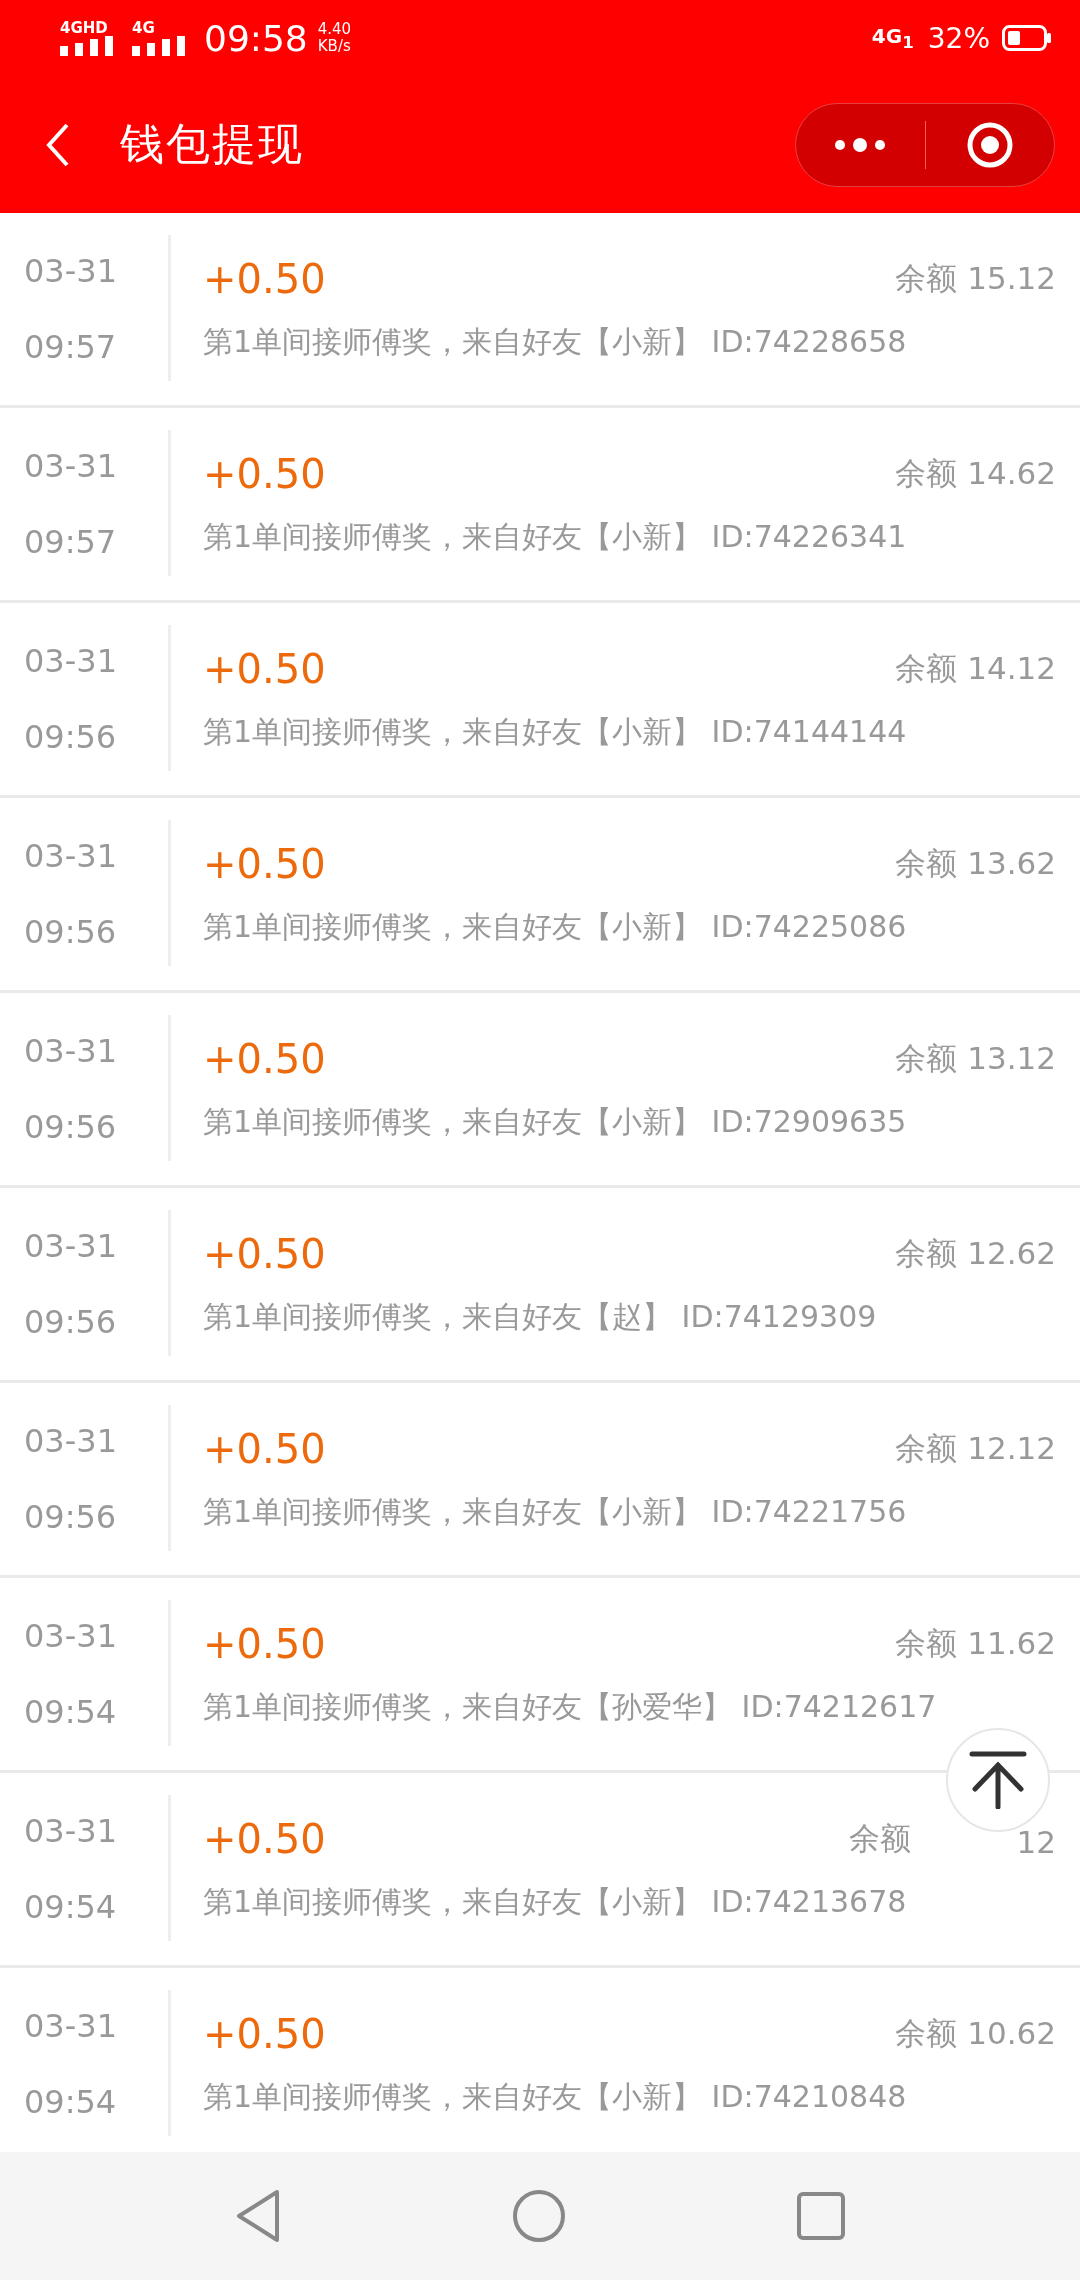 This screenshot has height=2280, width=1080. What do you see at coordinates (555, 1901) in the screenshot?
I see `record-description: 第1单间接师傅奖，来自好友【小新】 ID:74213678` at bounding box center [555, 1901].